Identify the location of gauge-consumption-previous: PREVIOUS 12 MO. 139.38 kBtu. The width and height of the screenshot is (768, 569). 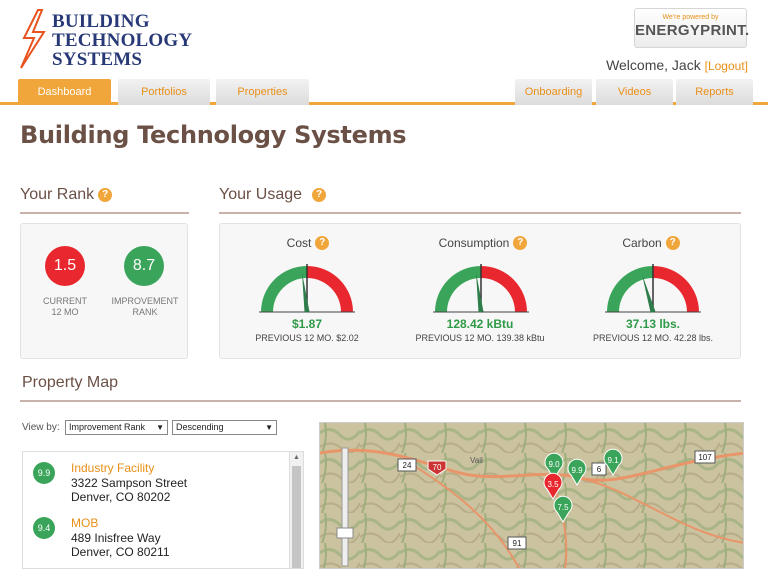
(480, 338).